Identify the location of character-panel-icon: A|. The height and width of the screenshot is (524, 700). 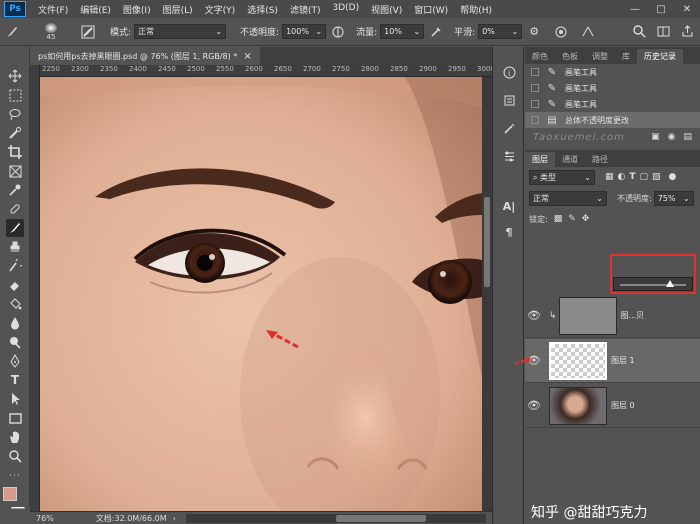
(509, 206).